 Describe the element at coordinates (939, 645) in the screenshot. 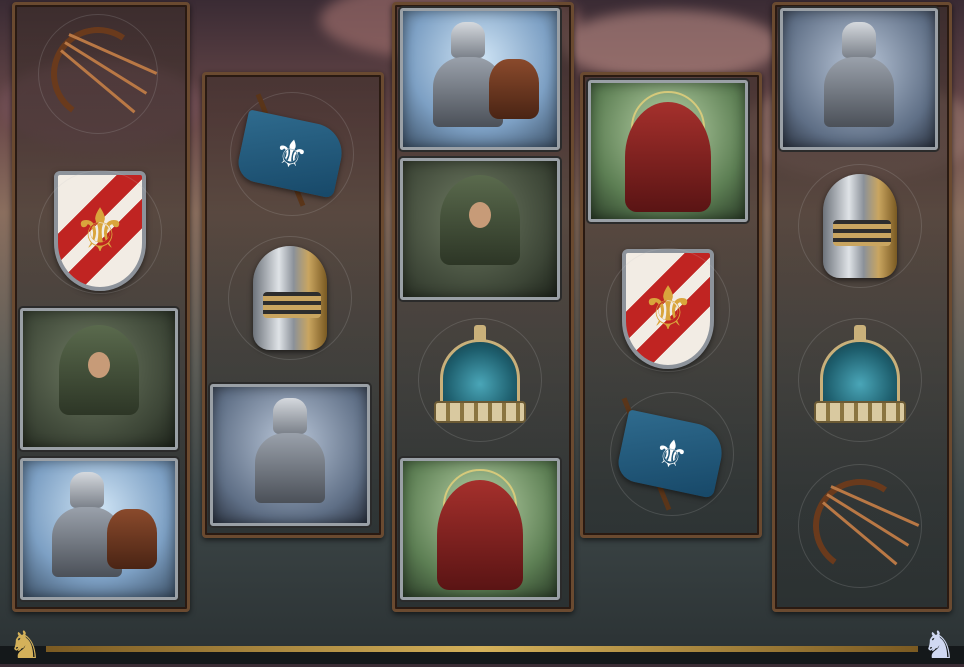

I see `silver-horseman-icon: ♞` at that location.